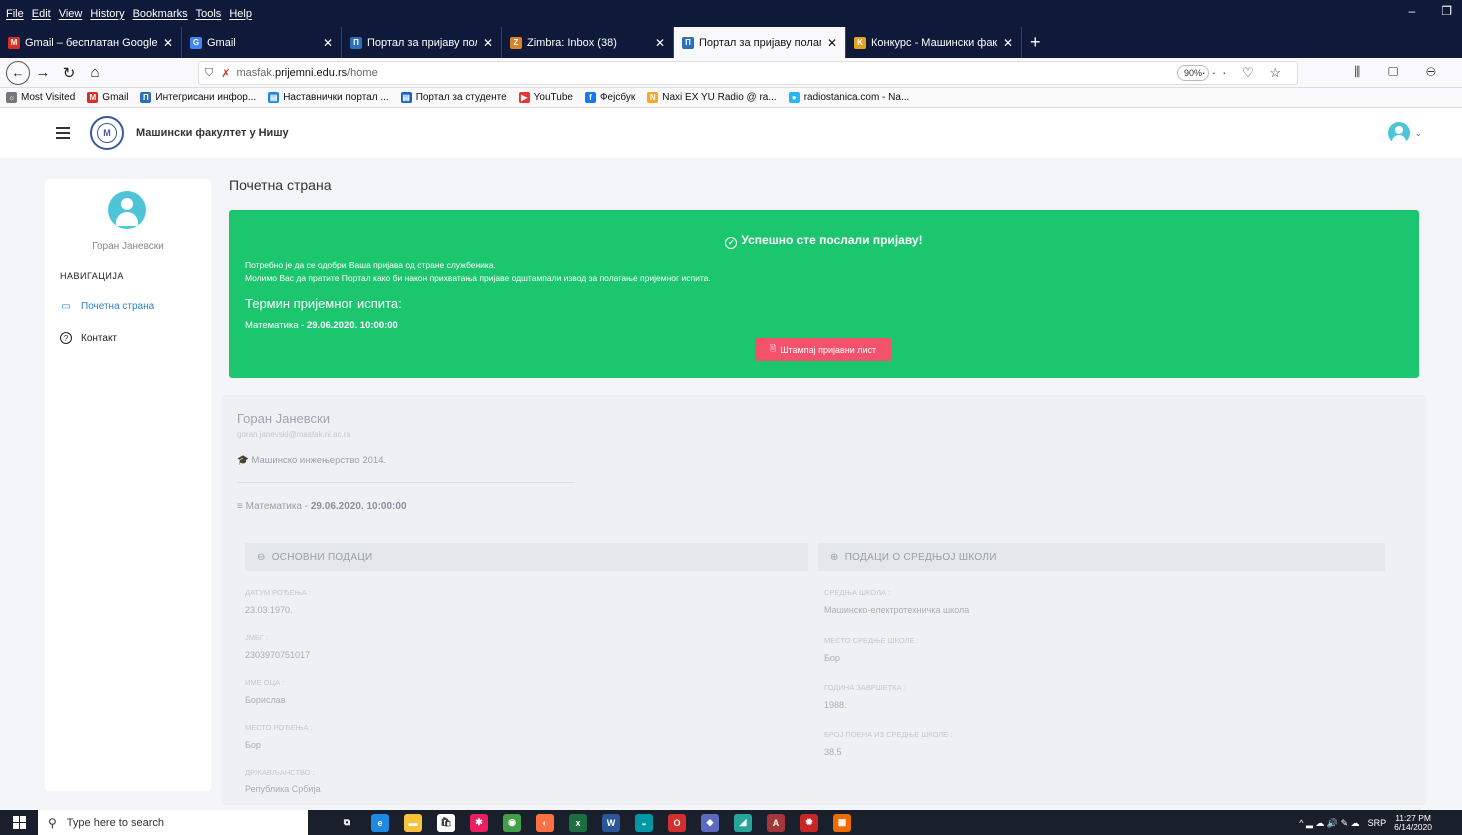 Image resolution: width=1462 pixels, height=835 pixels. Describe the element at coordinates (512, 822) in the screenshot. I see `taskbar-chrome-icon: ◉` at that location.